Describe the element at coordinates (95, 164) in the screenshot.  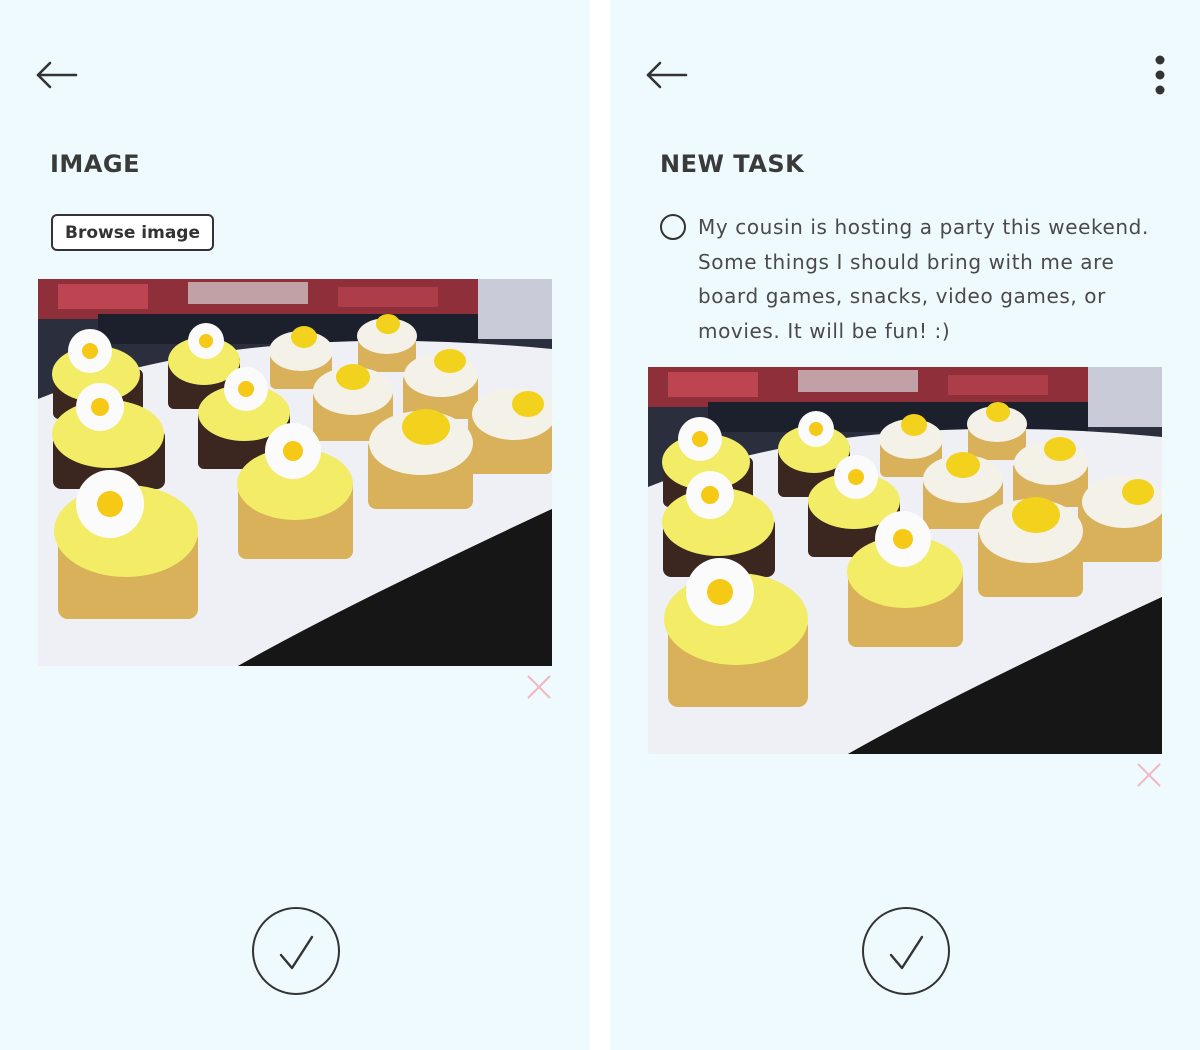
I see `page-title: IMAGE` at that location.